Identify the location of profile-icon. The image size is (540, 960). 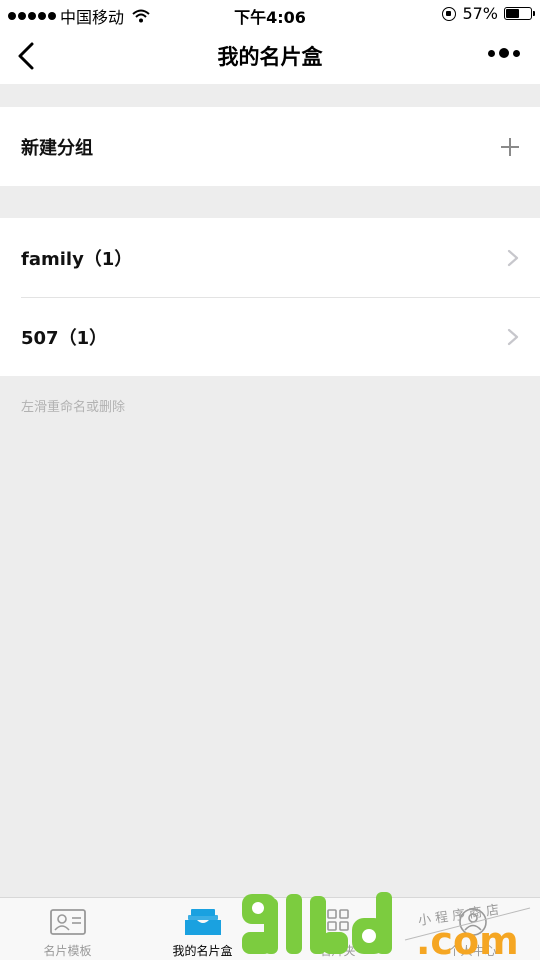
(472, 922).